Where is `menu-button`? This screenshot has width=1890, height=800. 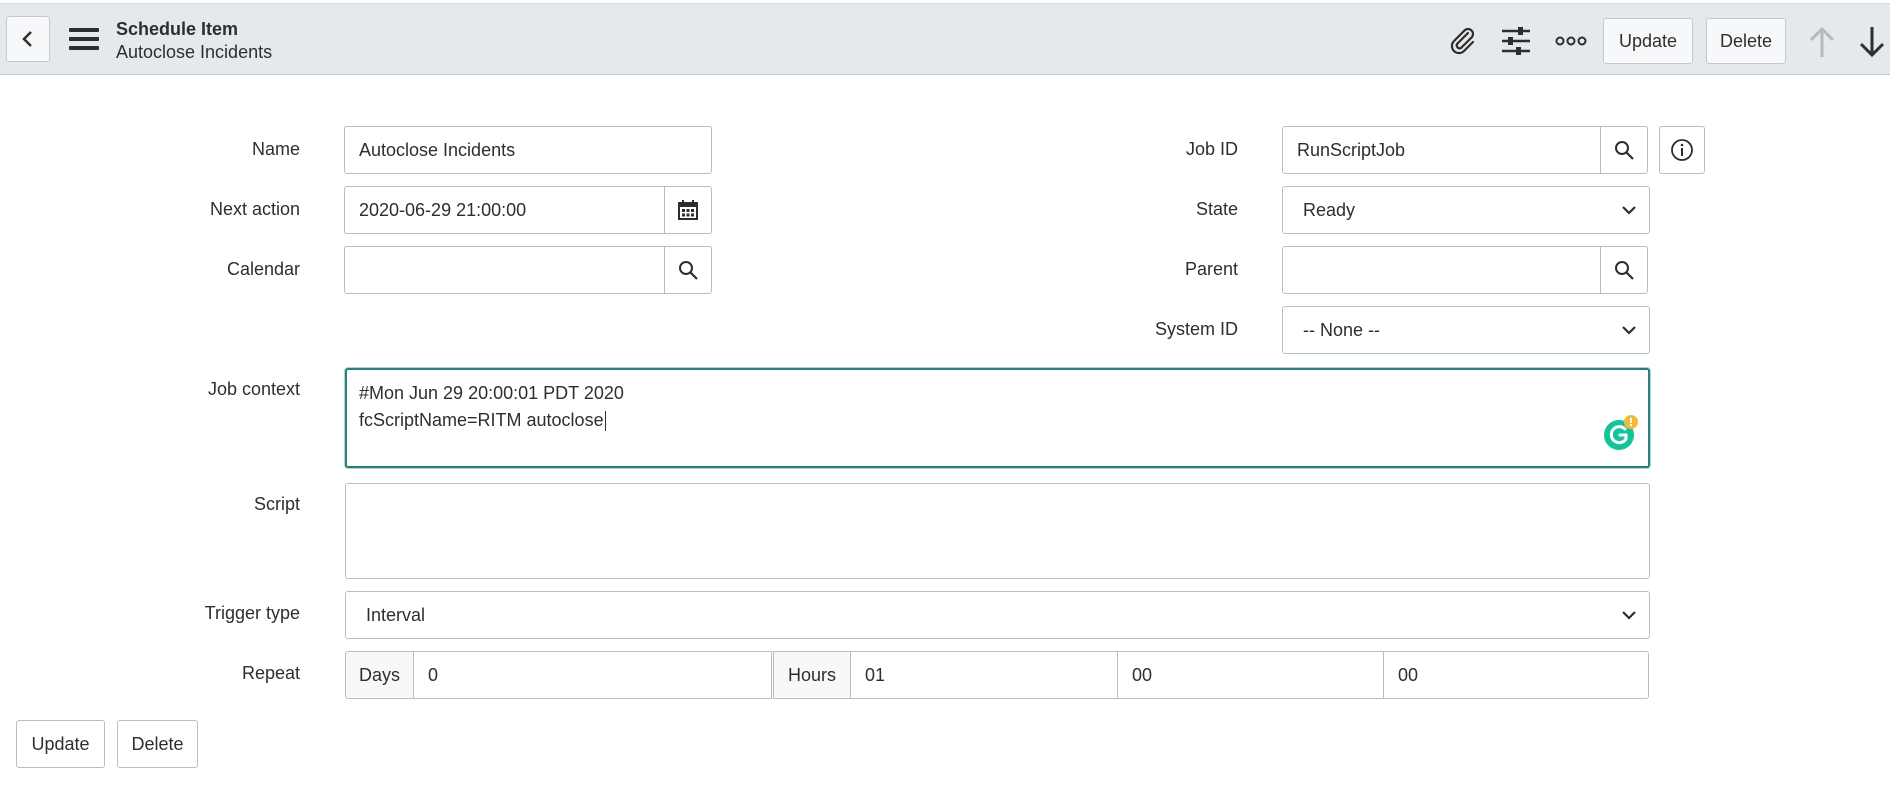
menu-button is located at coordinates (84, 39).